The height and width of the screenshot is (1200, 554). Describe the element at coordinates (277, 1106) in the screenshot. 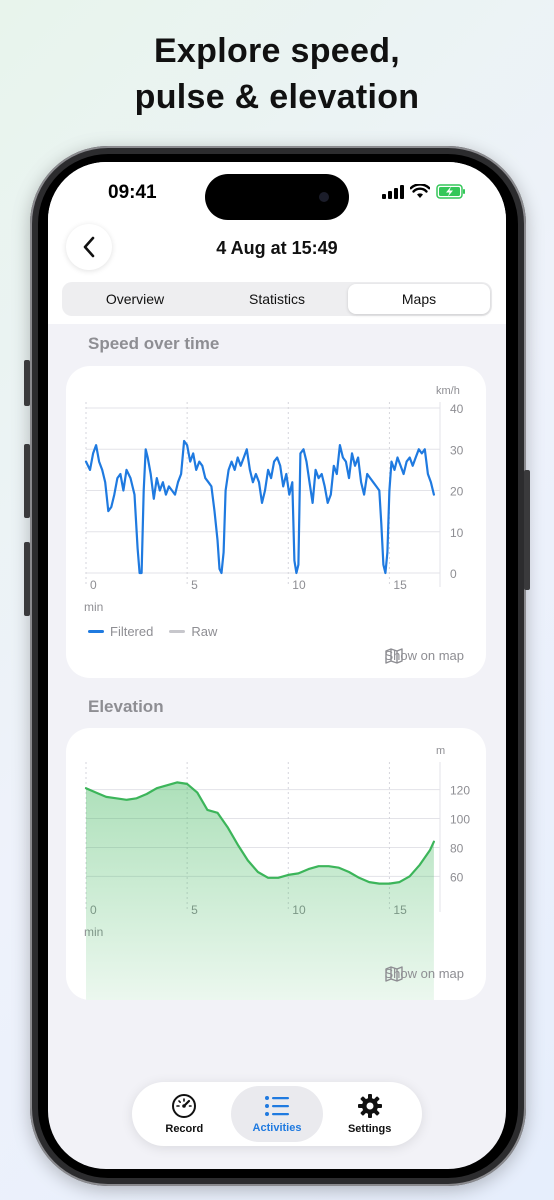

I see `list-icon` at that location.